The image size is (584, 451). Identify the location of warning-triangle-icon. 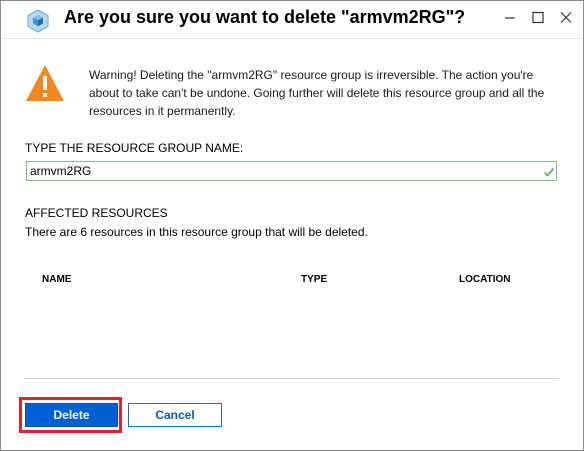
(45, 83).